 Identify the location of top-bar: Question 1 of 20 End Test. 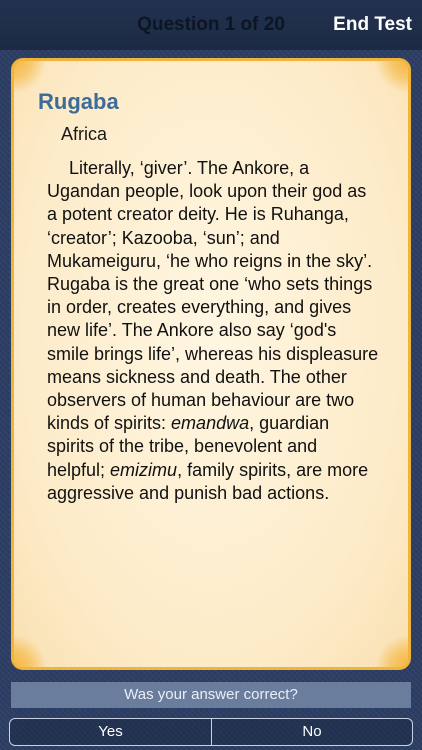
(211, 25).